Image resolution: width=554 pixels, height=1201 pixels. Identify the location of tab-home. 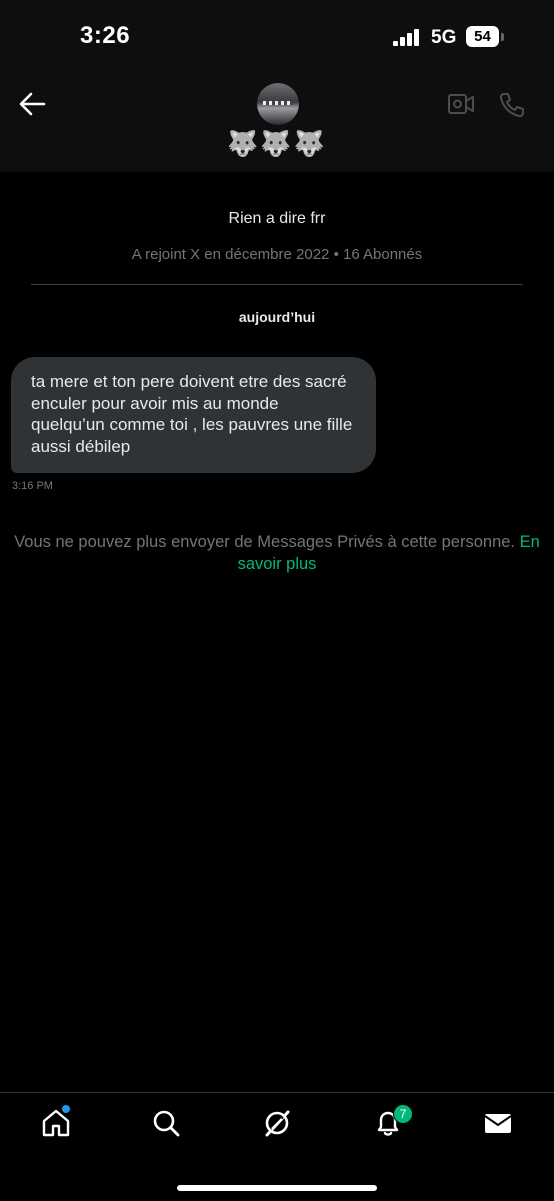
(56, 1121).